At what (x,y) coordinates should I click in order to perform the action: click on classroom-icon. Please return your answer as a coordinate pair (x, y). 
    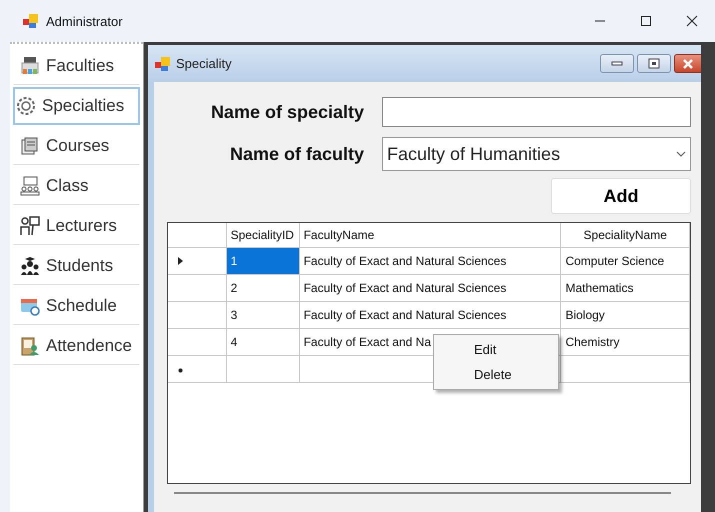
    Looking at the image, I should click on (30, 186).